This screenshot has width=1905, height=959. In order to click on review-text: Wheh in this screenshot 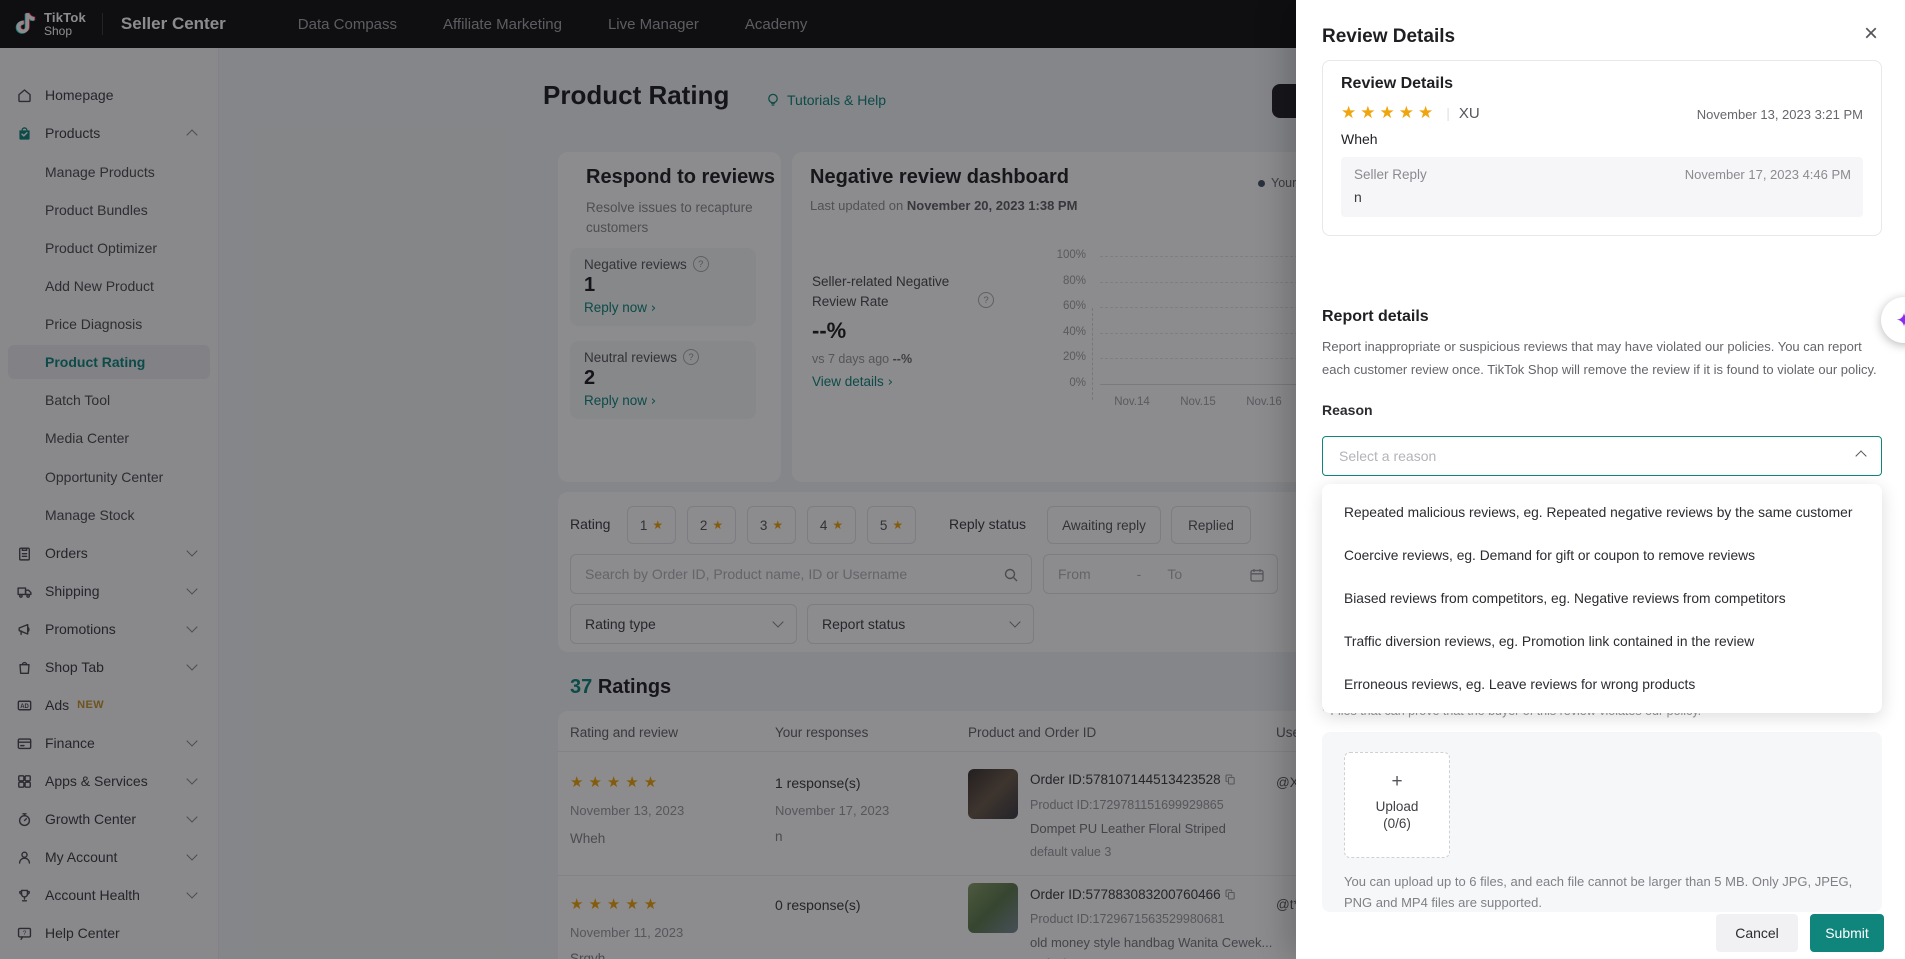, I will do `click(1359, 139)`.